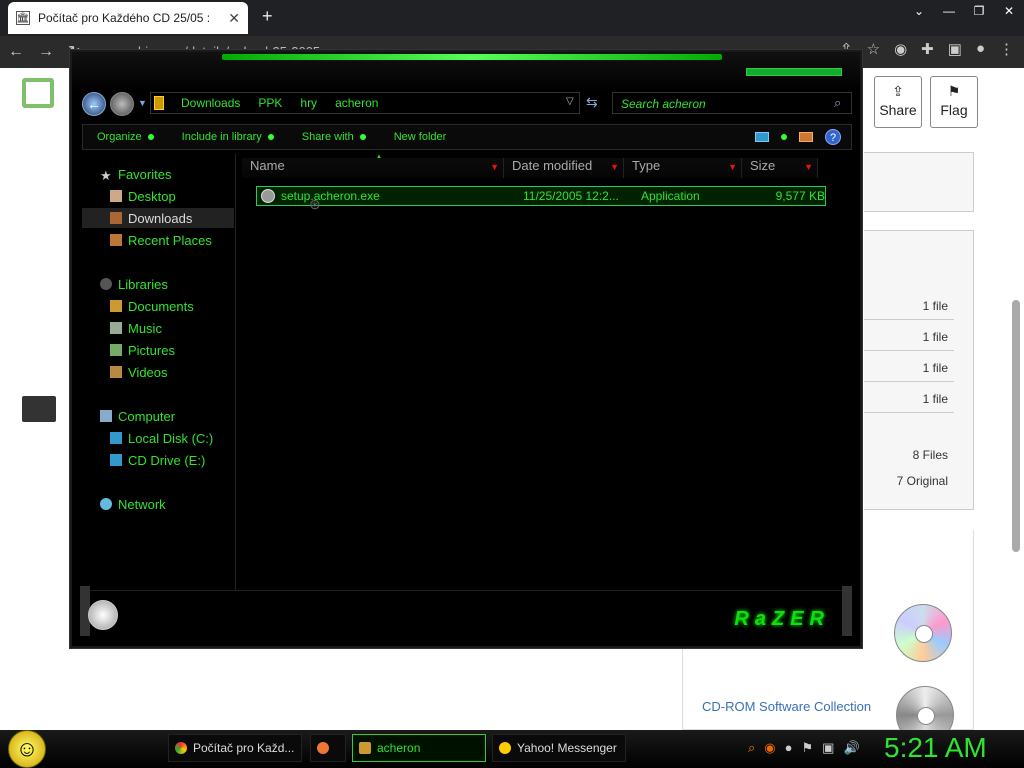 This screenshot has height=768, width=1024. What do you see at coordinates (833, 137) in the screenshot?
I see `help-icon: ?` at bounding box center [833, 137].